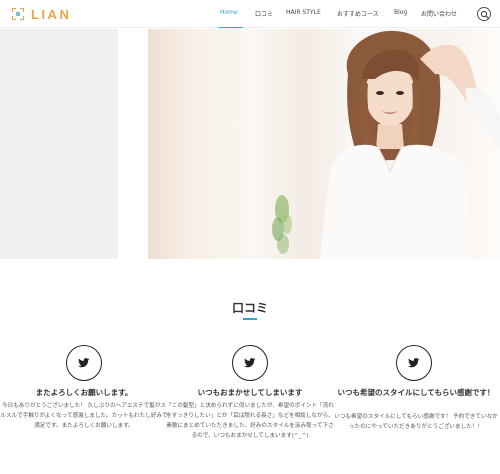 The image size is (500, 474). What do you see at coordinates (231, 27) in the screenshot?
I see `active-nav-indicator` at bounding box center [231, 27].